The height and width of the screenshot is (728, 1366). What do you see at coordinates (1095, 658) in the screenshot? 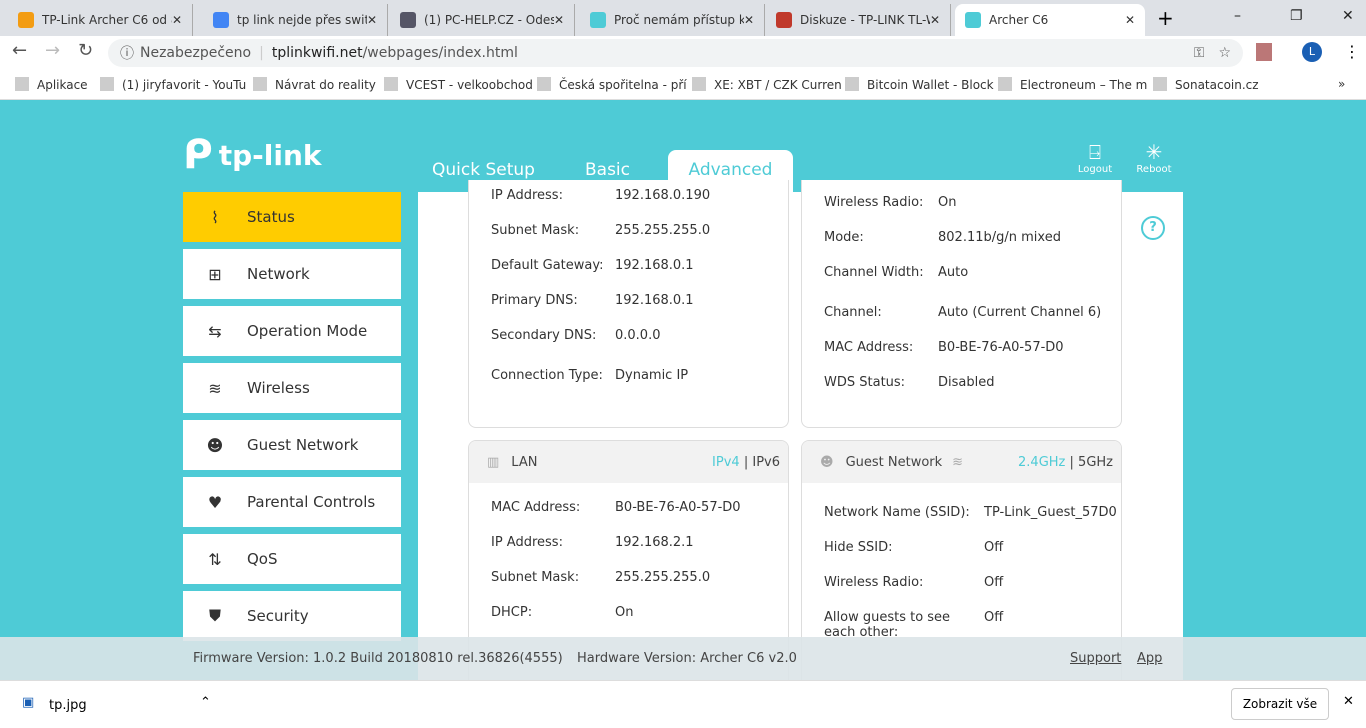
I see `support-link: Support` at bounding box center [1095, 658].